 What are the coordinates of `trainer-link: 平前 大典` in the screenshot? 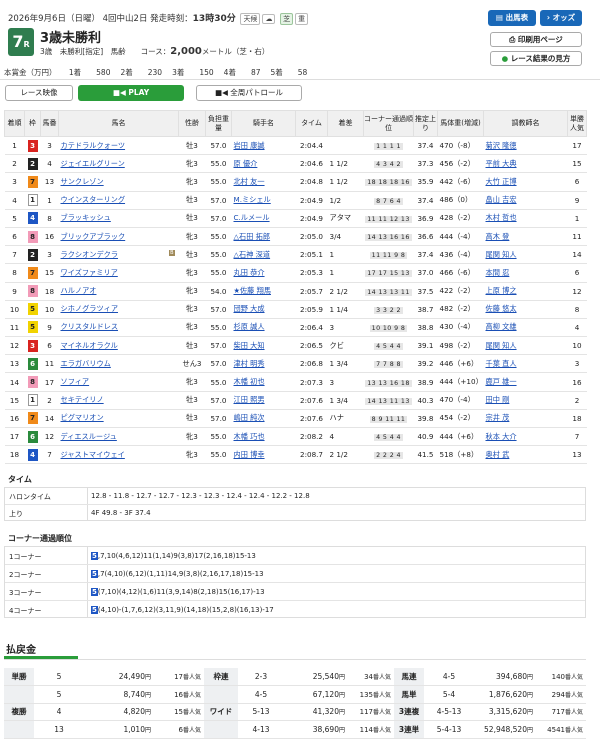 It's located at (525, 164).